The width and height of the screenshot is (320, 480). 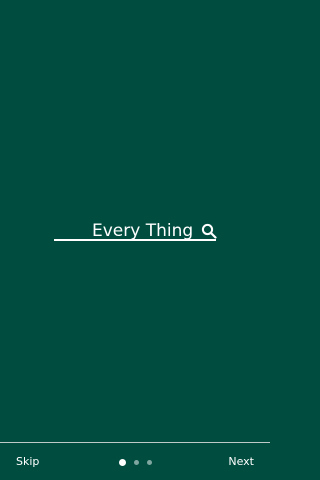 I want to click on onboarding-footer: Skip Next, so click(x=135, y=461).